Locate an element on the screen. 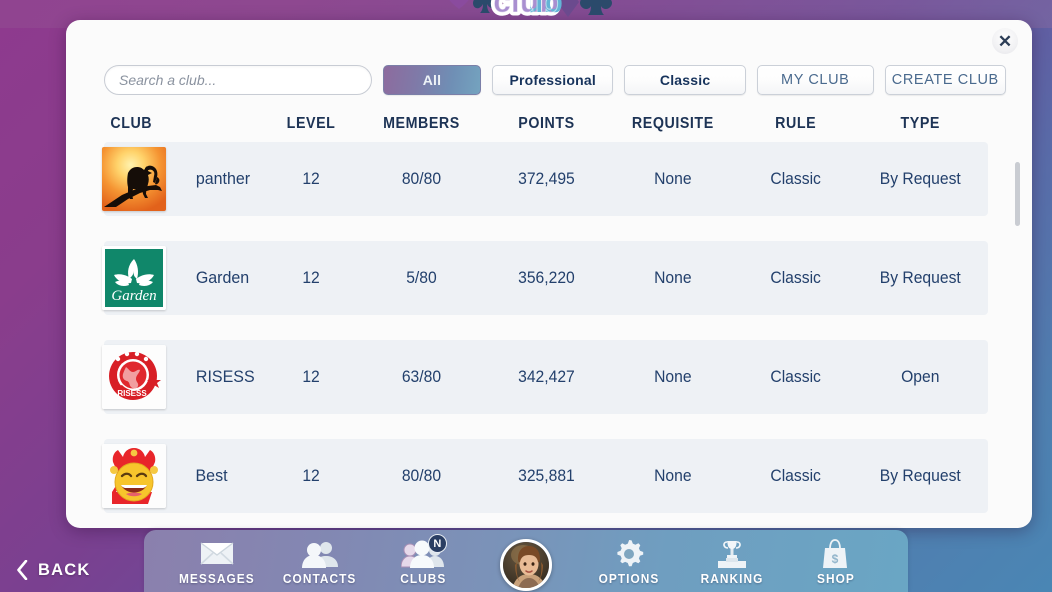  club-cell: panther is located at coordinates (182, 179).